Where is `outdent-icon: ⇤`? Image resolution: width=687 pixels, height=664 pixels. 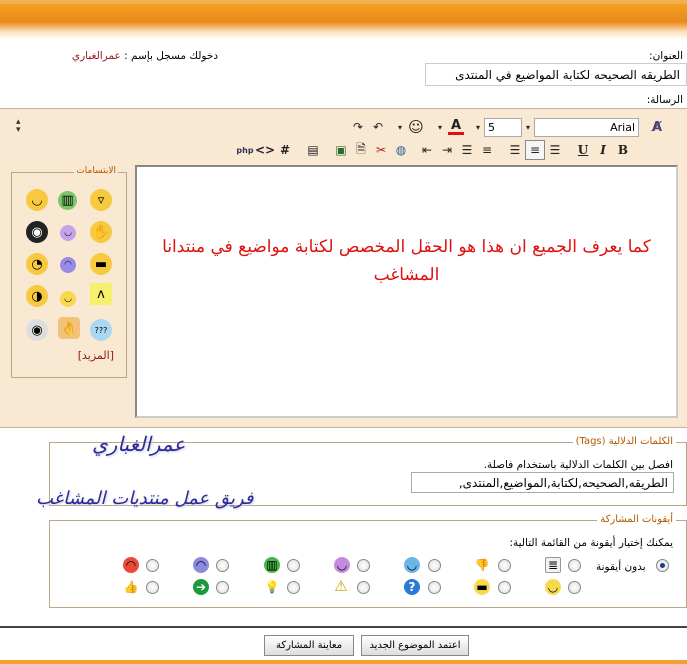 outdent-icon: ⇤ is located at coordinates (427, 150).